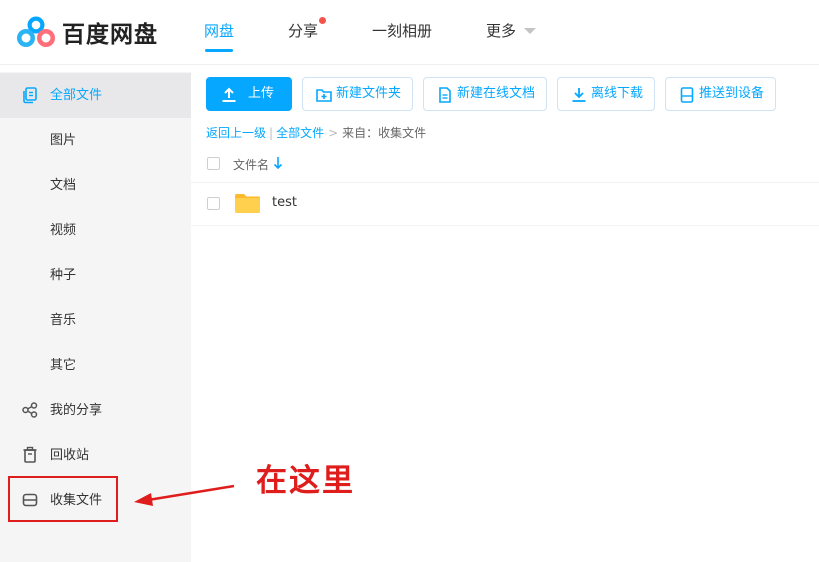 The height and width of the screenshot is (562, 819). Describe the element at coordinates (63, 140) in the screenshot. I see `sidebar-item-label: 图片` at that location.